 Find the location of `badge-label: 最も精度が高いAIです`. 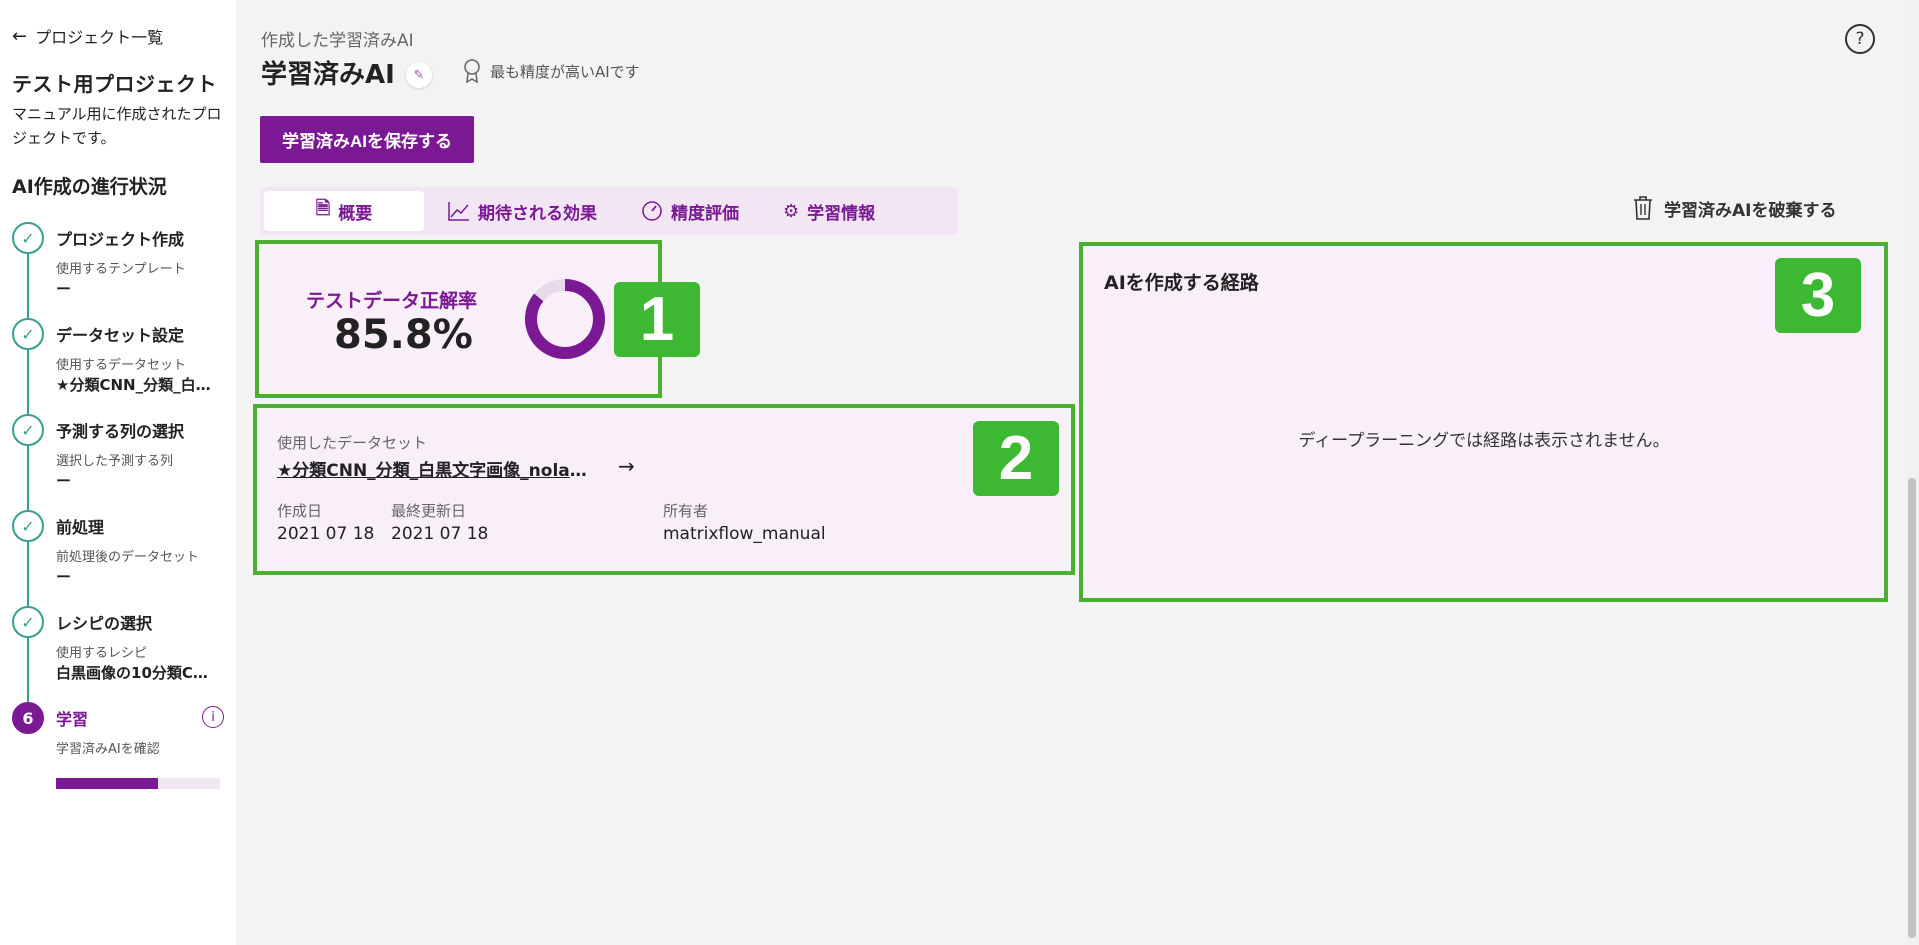

badge-label: 最も精度が高いAIです is located at coordinates (565, 71).